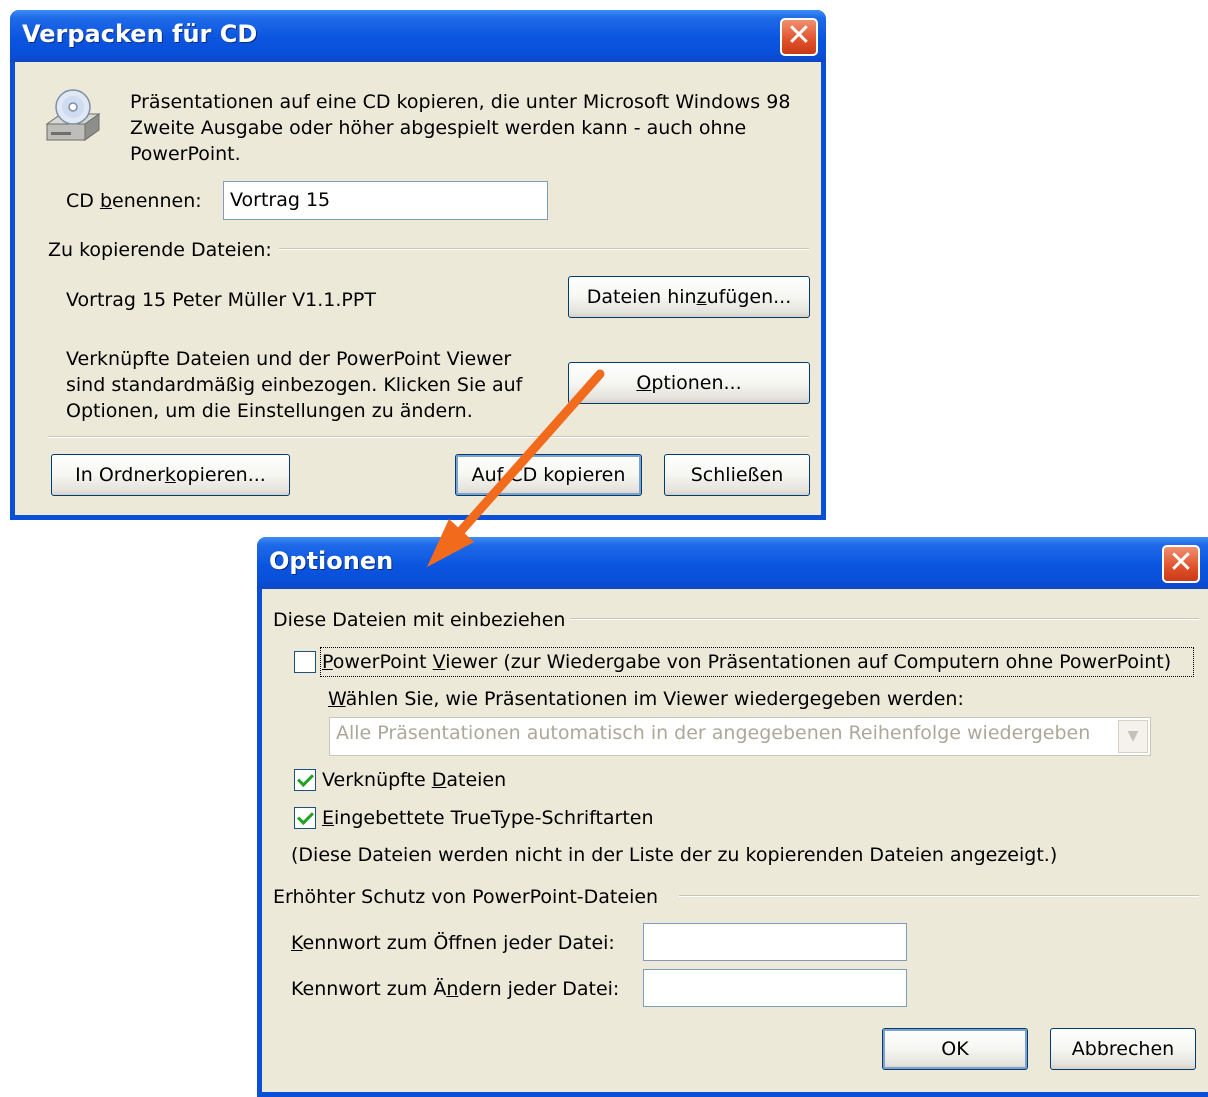 The height and width of the screenshot is (1097, 1208). I want to click on include-group-label: Diese Dateien mit einbeziehen, so click(419, 620).